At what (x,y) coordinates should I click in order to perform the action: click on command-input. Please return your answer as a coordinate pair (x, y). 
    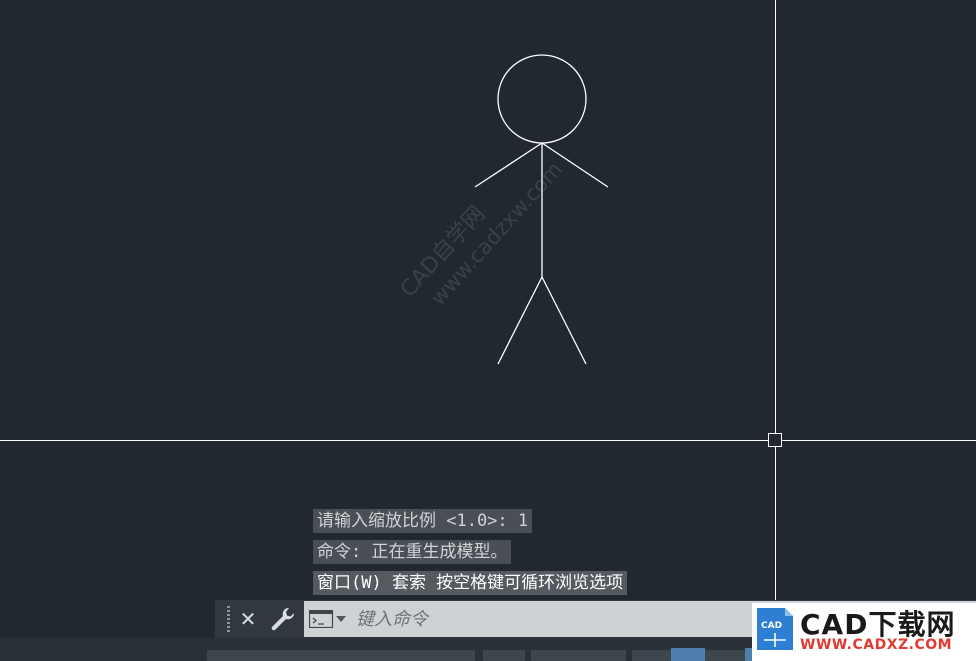
    Looking at the image, I should click on (576, 619).